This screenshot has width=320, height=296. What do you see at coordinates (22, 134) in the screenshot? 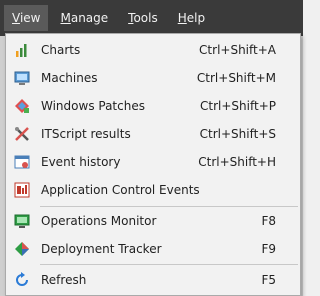
I see `itscript-icon` at bounding box center [22, 134].